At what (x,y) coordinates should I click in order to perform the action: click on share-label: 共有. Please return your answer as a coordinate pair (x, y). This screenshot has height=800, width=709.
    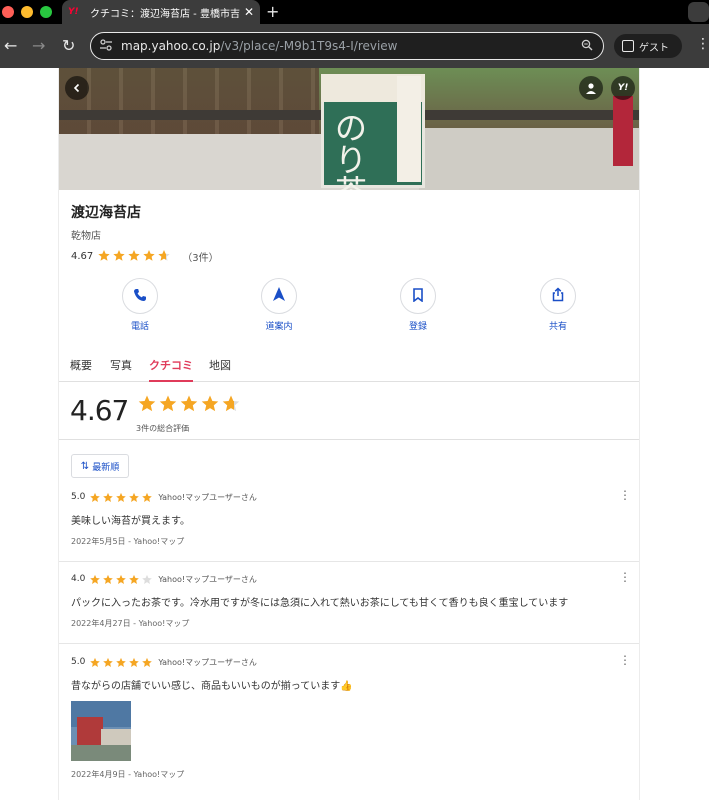
    Looking at the image, I should click on (557, 327).